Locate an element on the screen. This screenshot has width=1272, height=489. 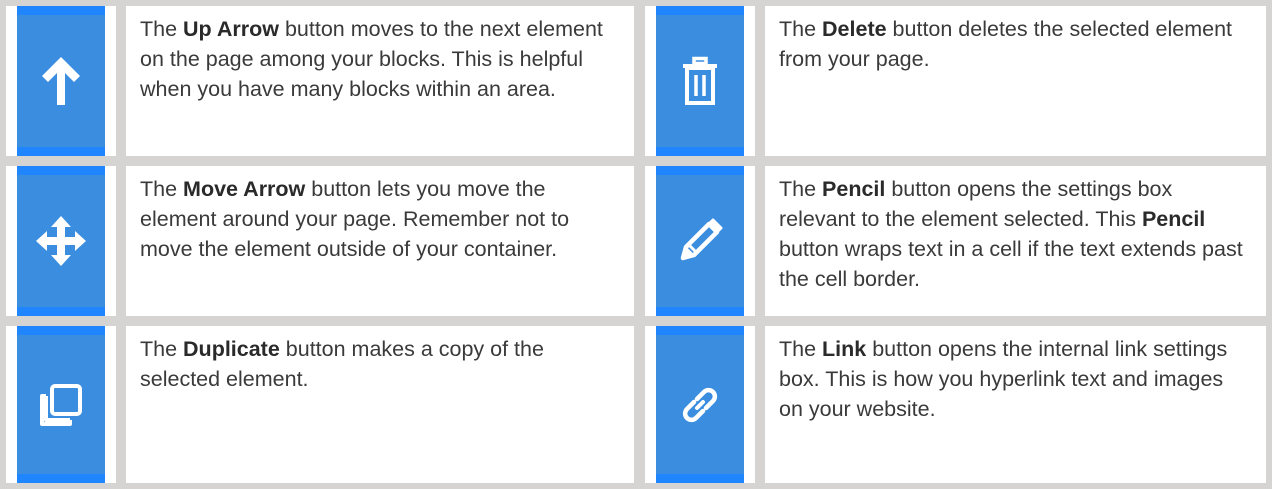
link-name: Link is located at coordinates (844, 349).